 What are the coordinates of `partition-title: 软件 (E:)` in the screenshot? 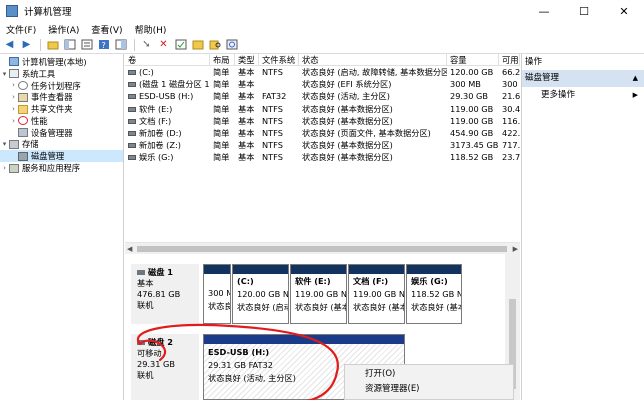 It's located at (313, 281).